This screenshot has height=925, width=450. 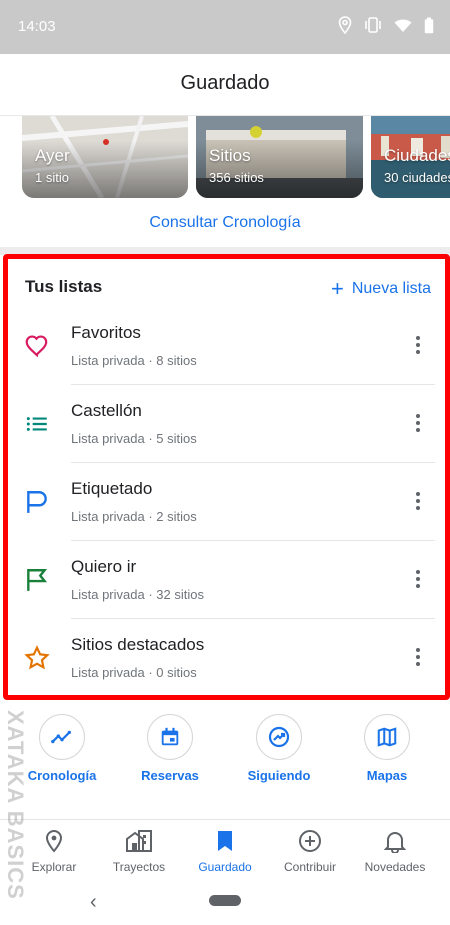 I want to click on add-circle-icon, so click(x=310, y=841).